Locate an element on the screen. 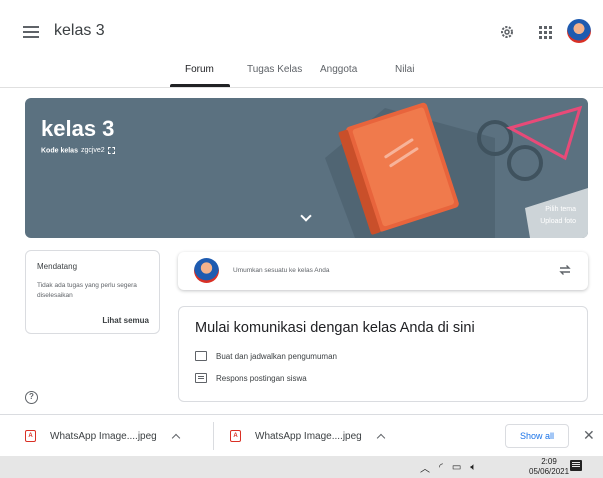 Image resolution: width=603 pixels, height=478 pixels. avatar is located at coordinates (206, 270).